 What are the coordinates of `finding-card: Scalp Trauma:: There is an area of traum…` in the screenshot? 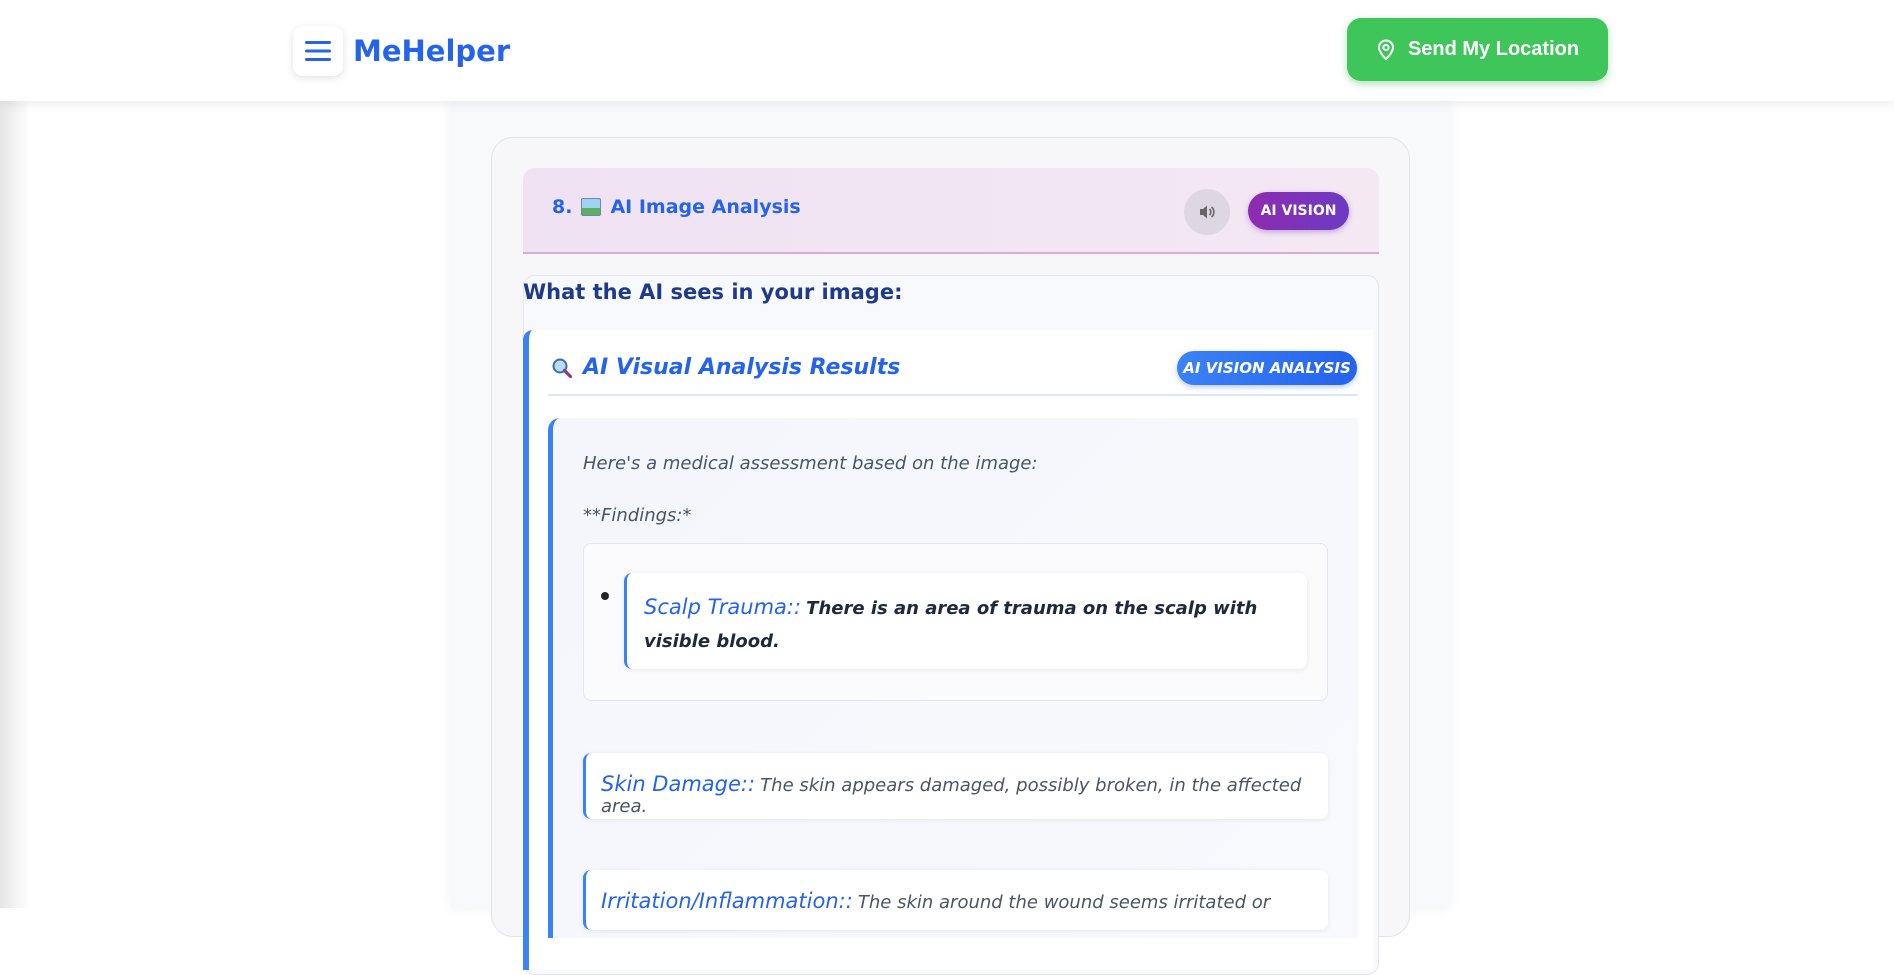 It's located at (965, 621).